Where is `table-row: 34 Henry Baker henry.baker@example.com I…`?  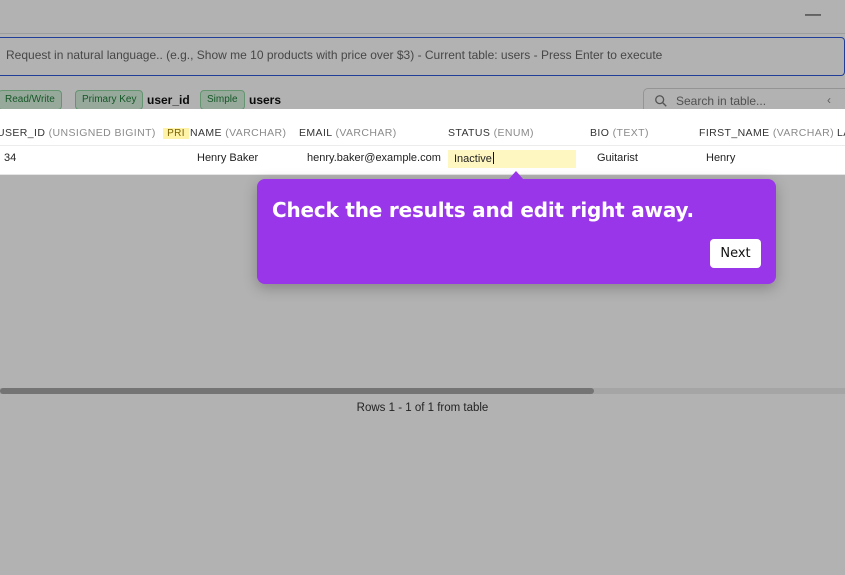 table-row: 34 Henry Baker henry.baker@example.com I… is located at coordinates (422, 157).